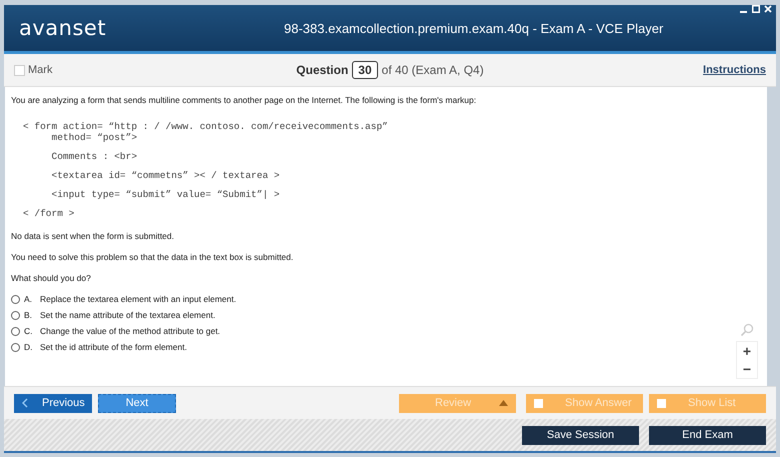 The image size is (780, 457). I want to click on app-logo: avanset, so click(63, 28).